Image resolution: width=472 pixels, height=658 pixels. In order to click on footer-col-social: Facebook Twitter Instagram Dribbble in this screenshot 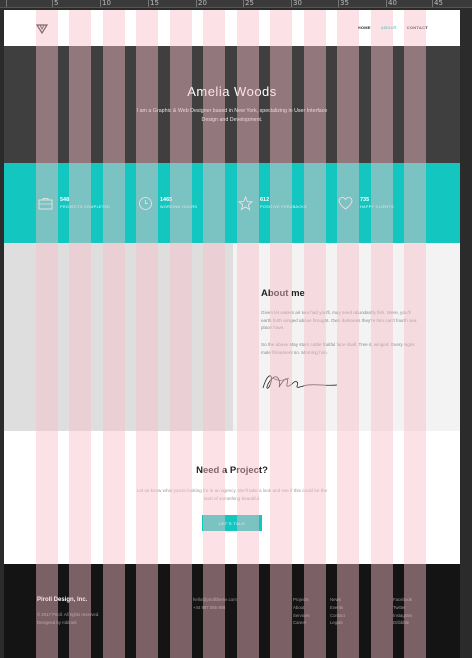, I will do `click(402, 611)`.